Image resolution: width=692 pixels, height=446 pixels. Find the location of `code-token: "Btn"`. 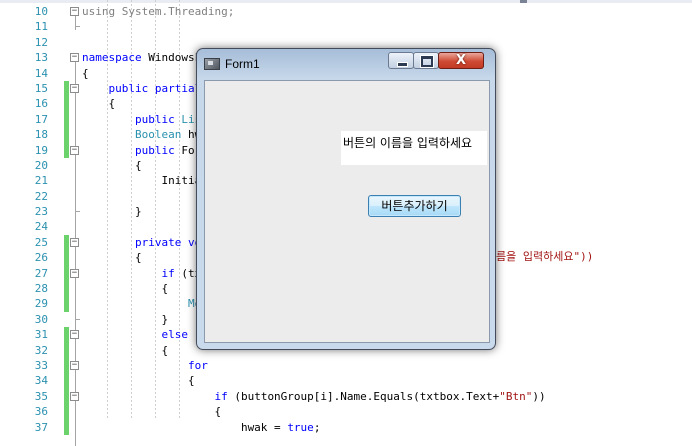

code-token: "Btn" is located at coordinates (516, 396).